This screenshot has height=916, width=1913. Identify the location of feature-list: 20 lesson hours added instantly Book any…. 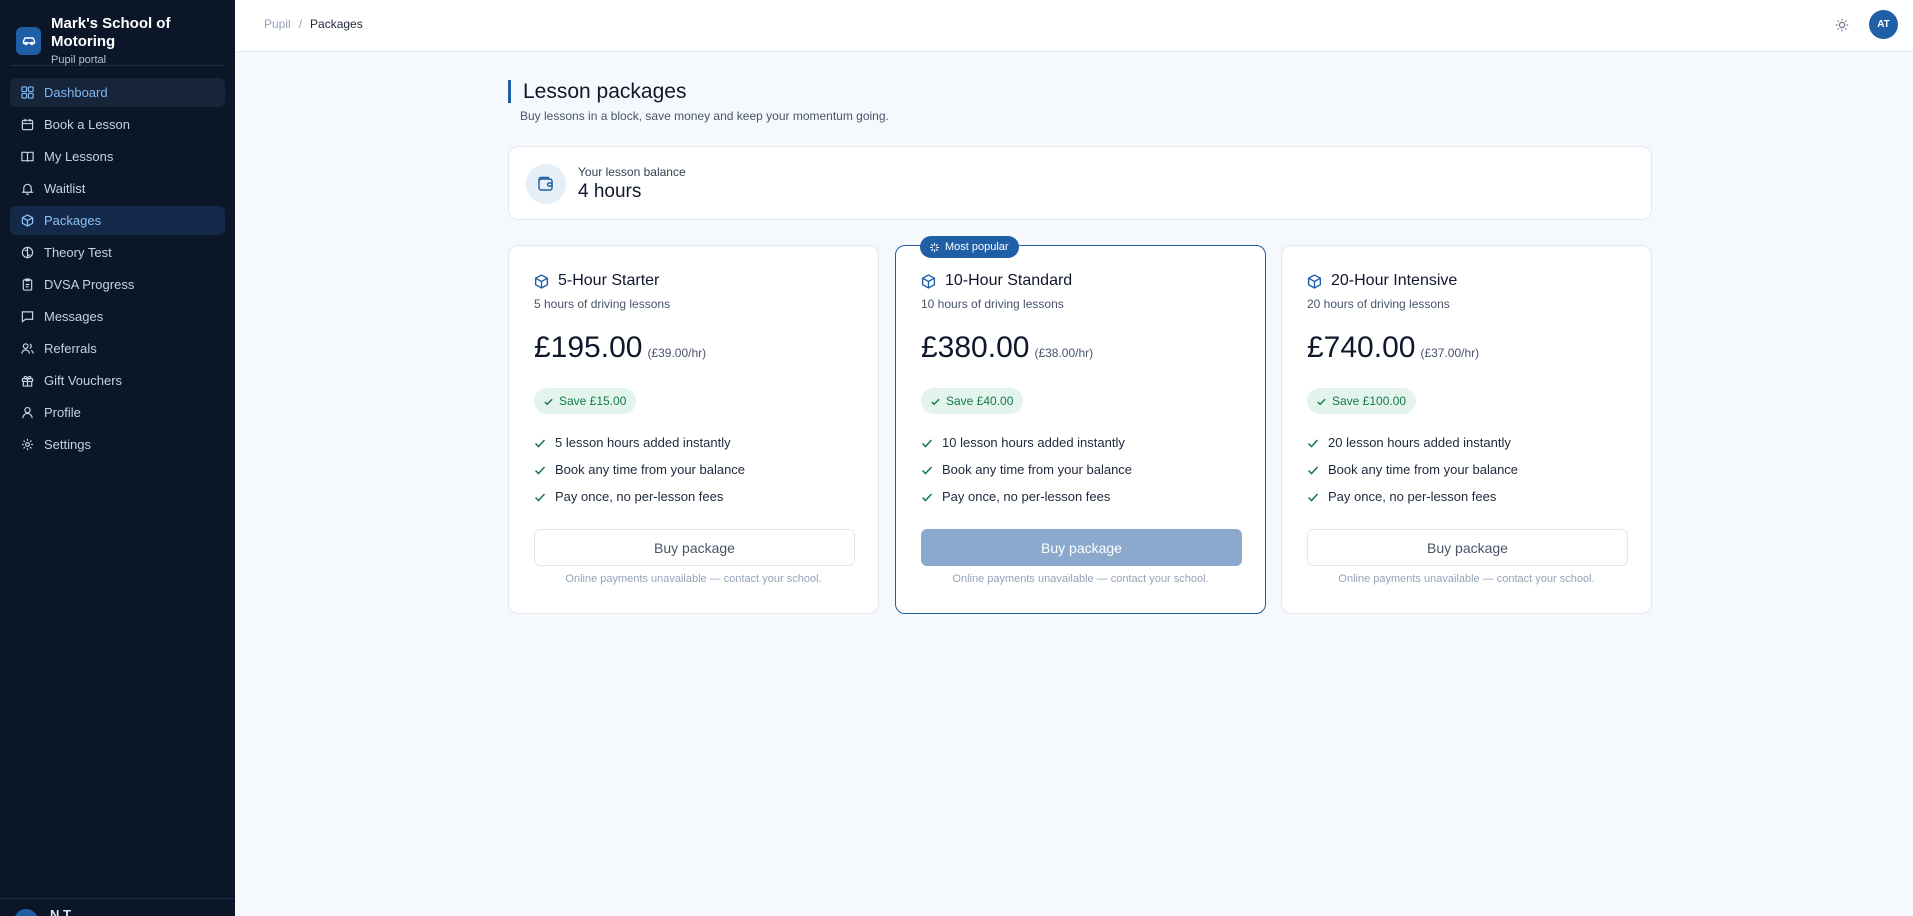
(1412, 469).